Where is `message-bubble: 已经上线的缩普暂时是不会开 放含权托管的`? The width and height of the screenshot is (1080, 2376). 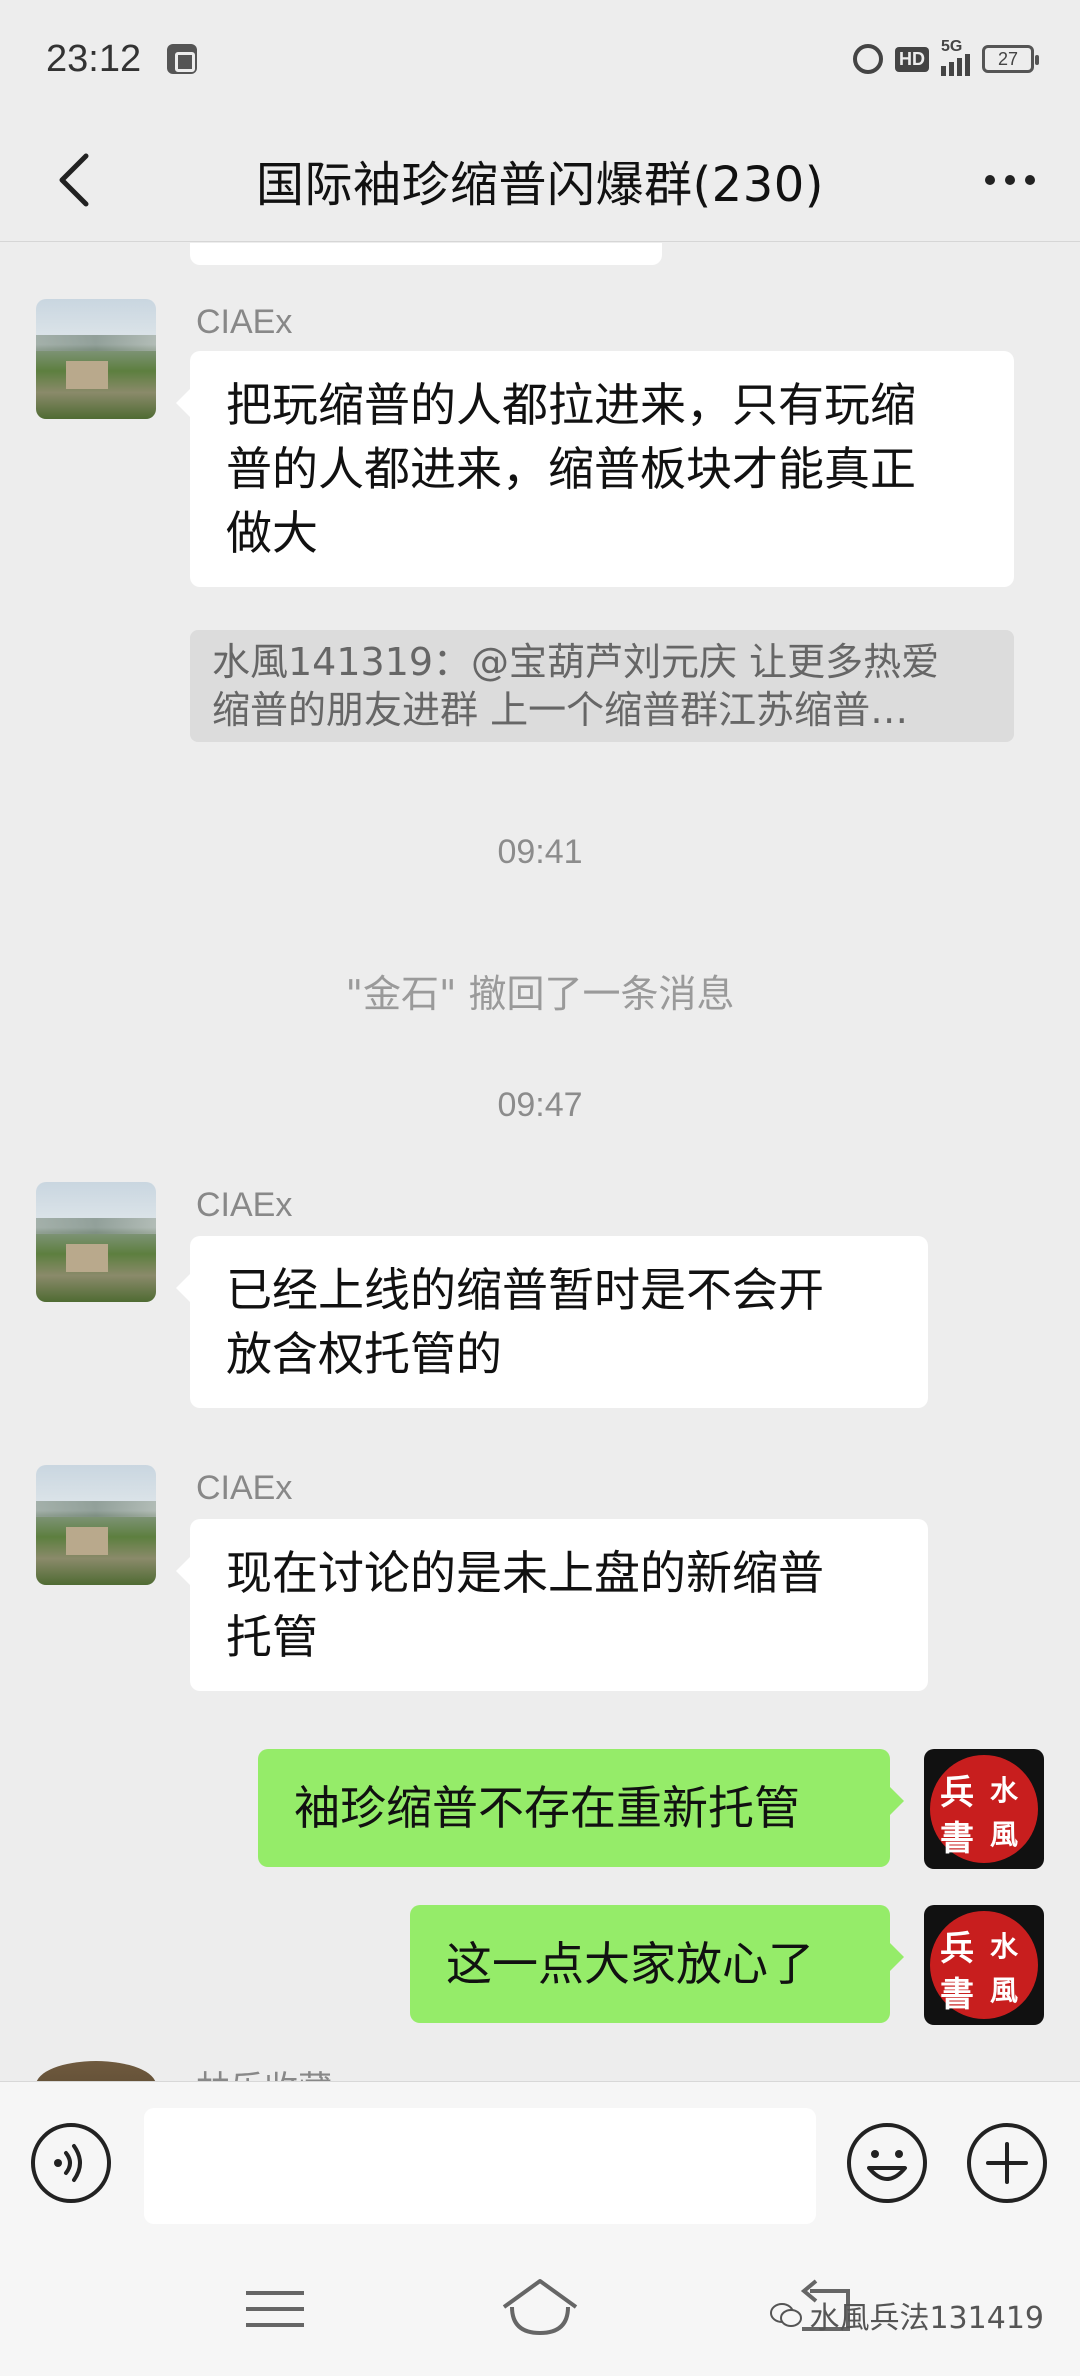 message-bubble: 已经上线的缩普暂时是不会开 放含权托管的 is located at coordinates (552, 1322).